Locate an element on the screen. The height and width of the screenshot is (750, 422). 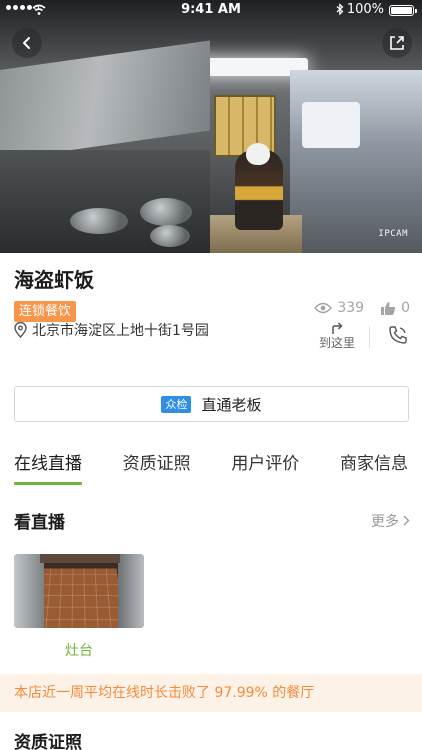
back-button is located at coordinates (27, 43).